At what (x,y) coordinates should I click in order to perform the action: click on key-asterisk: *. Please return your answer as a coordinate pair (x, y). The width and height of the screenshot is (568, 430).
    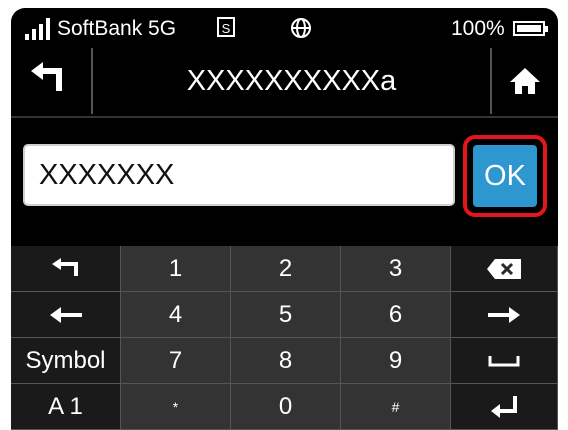
    Looking at the image, I should click on (176, 407).